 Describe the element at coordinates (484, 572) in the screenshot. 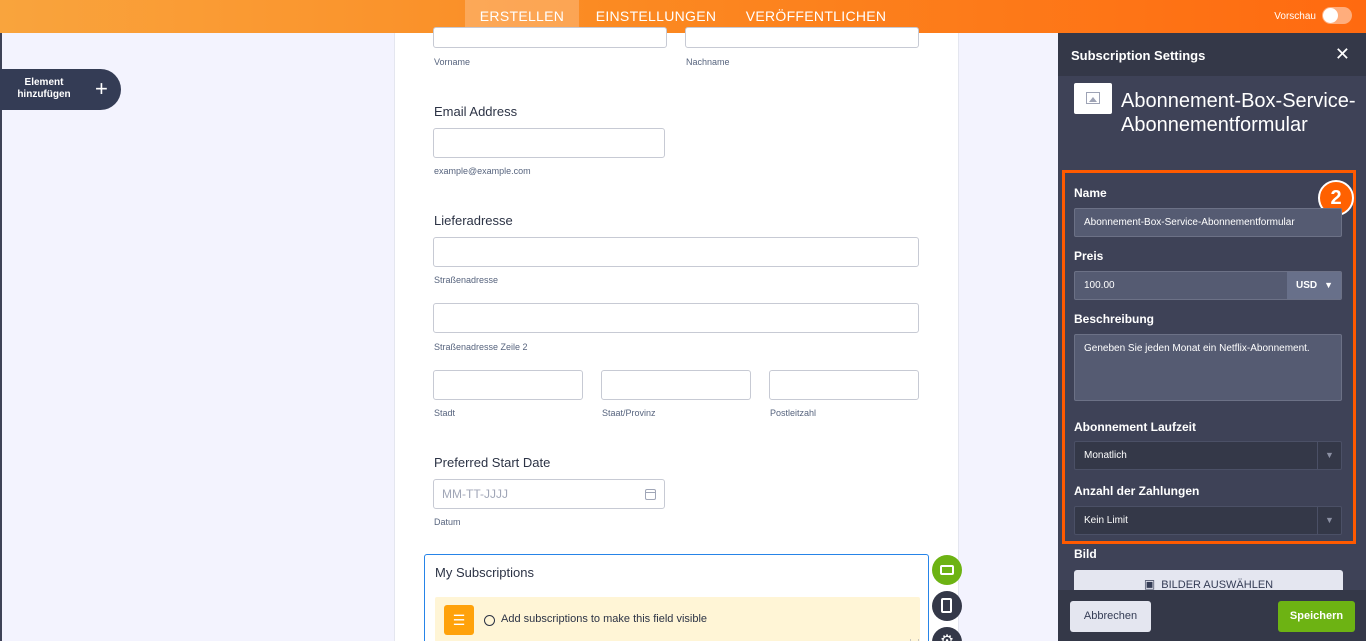

I see `subscriptions-title: My Subscriptions` at that location.